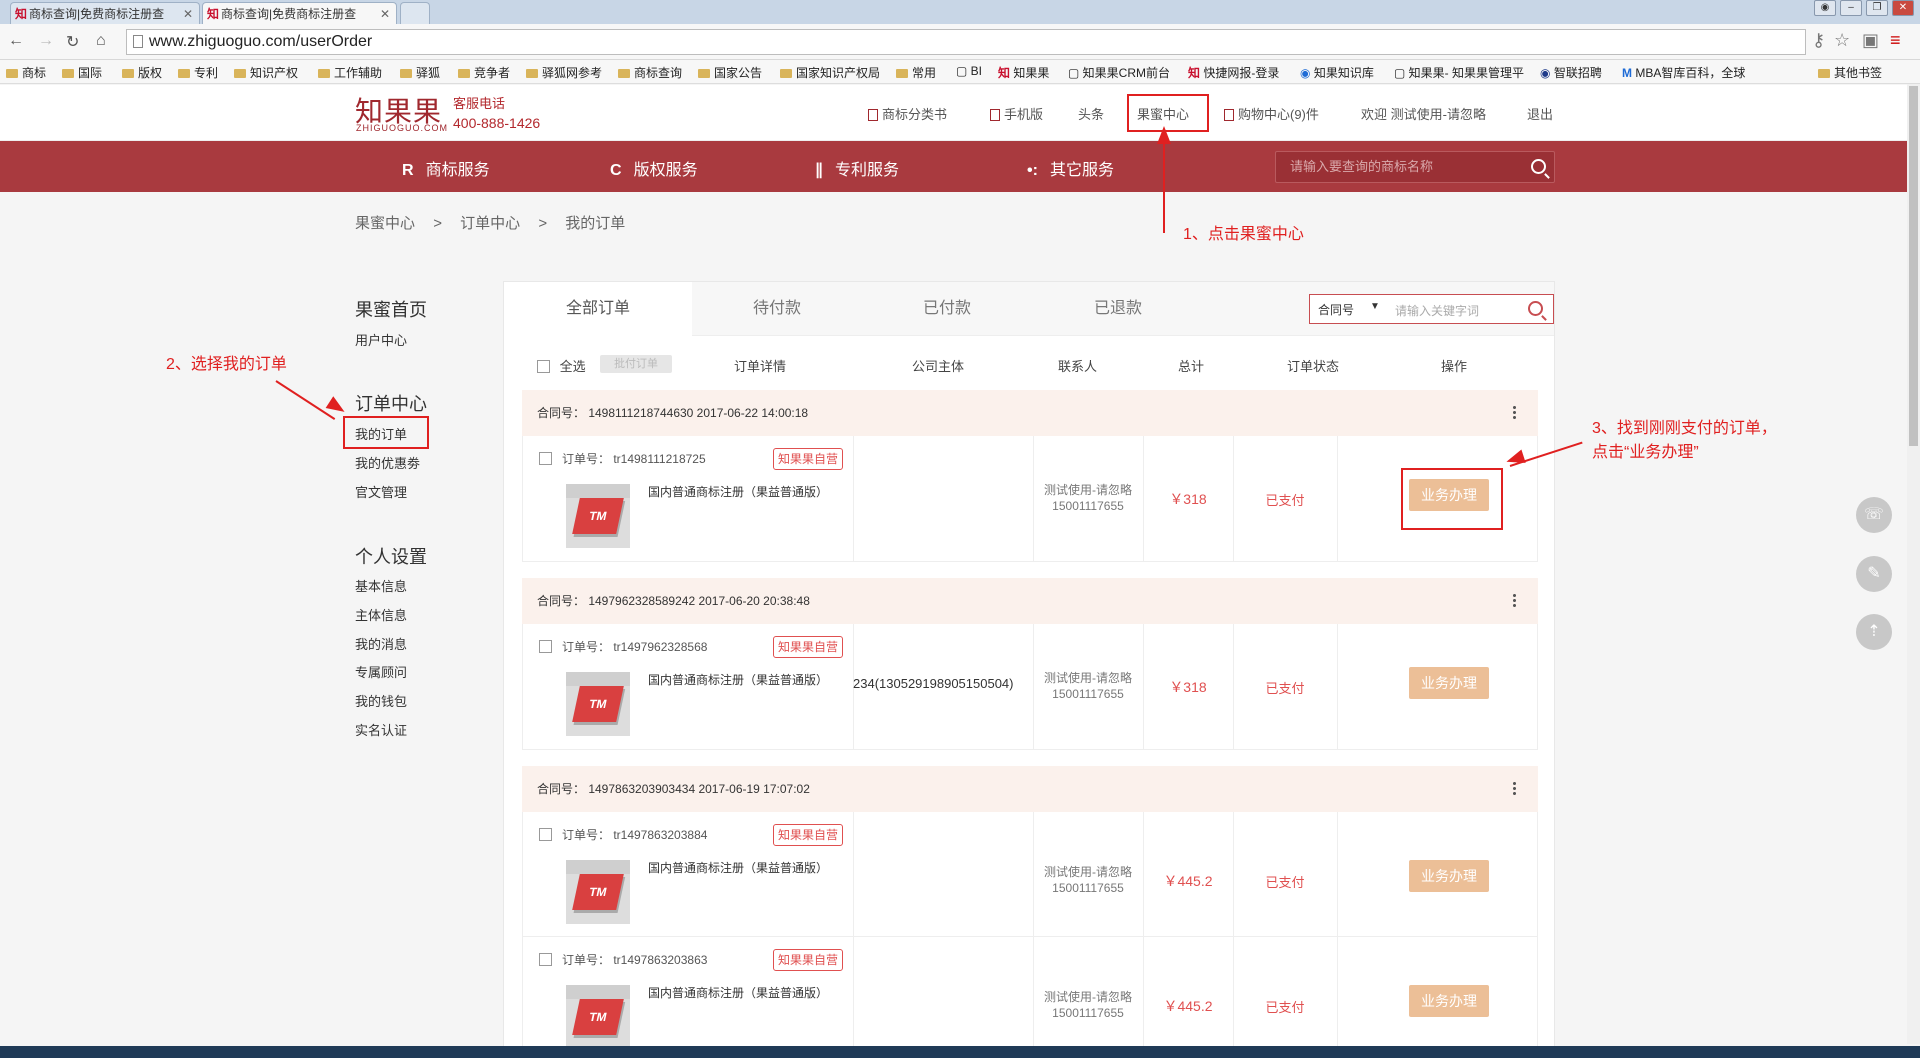 The width and height of the screenshot is (1920, 1058). What do you see at coordinates (1415, 167) in the screenshot?
I see `trademark-search-input: 请输入要查询的商标名称` at bounding box center [1415, 167].